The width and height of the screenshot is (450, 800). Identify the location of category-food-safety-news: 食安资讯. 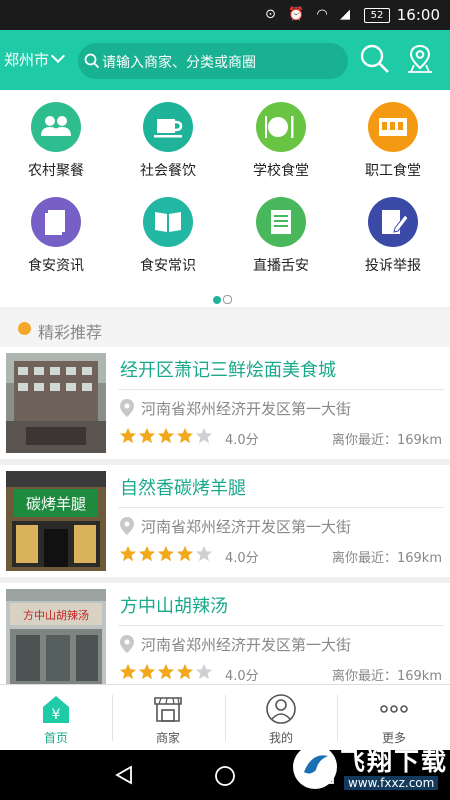
(56, 236).